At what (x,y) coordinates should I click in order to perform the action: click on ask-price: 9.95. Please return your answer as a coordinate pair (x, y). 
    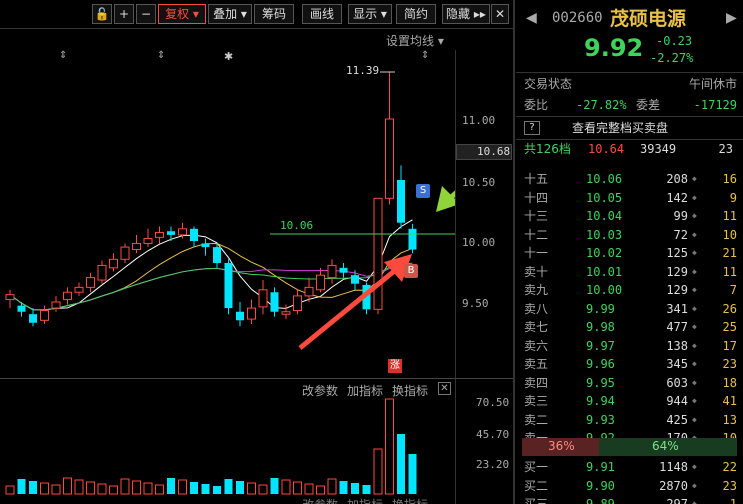
    Looking at the image, I should click on (600, 382).